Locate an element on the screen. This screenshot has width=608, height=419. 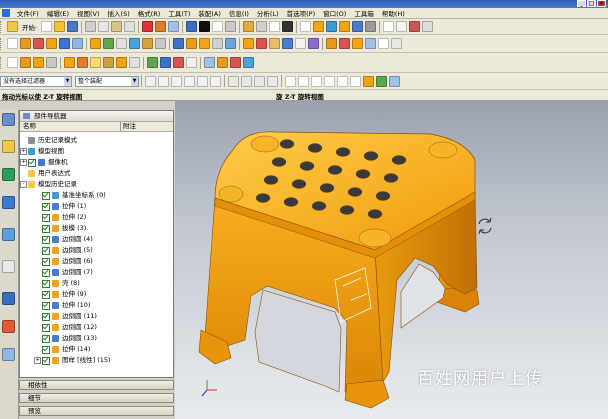
system-materials-tab-icon is located at coordinates (8, 298).